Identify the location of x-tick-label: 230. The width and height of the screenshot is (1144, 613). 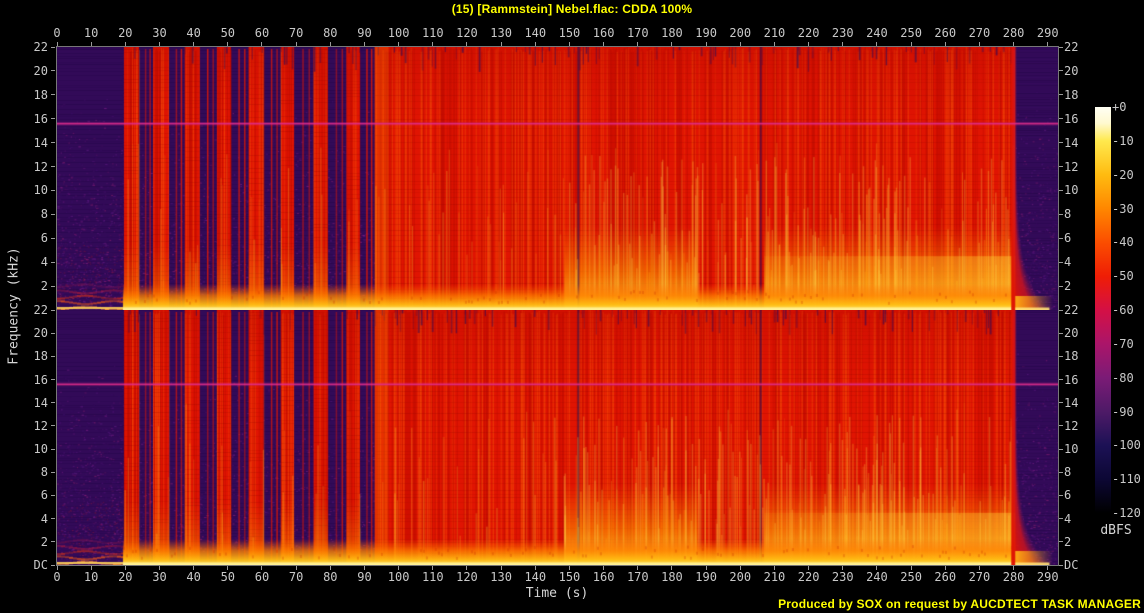
(842, 577).